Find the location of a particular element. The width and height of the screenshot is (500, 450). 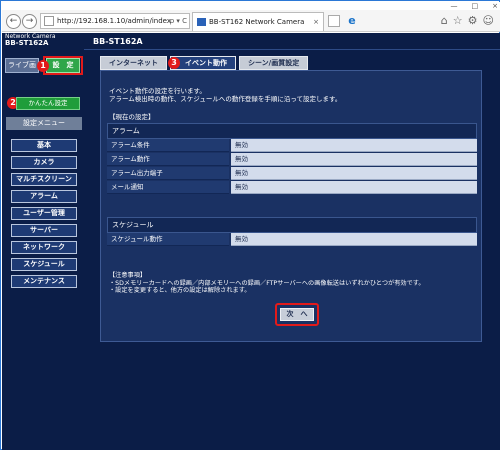

minimize-button: — is located at coordinates (454, 6).